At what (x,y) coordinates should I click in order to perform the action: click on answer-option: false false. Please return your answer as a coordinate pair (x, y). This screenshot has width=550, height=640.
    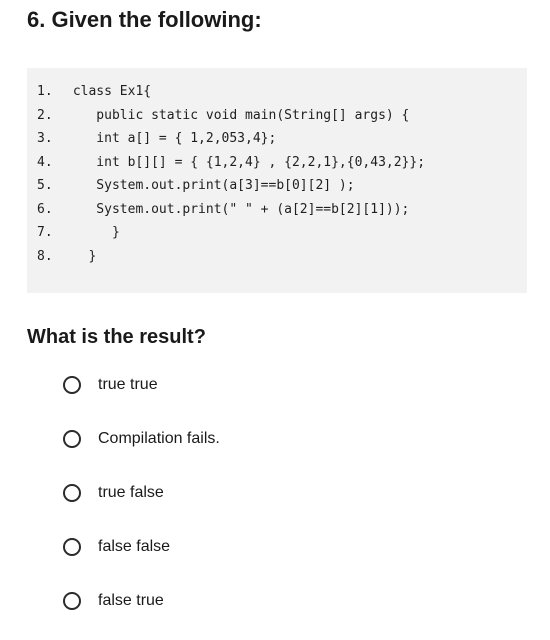
    Looking at the image, I should click on (141, 547).